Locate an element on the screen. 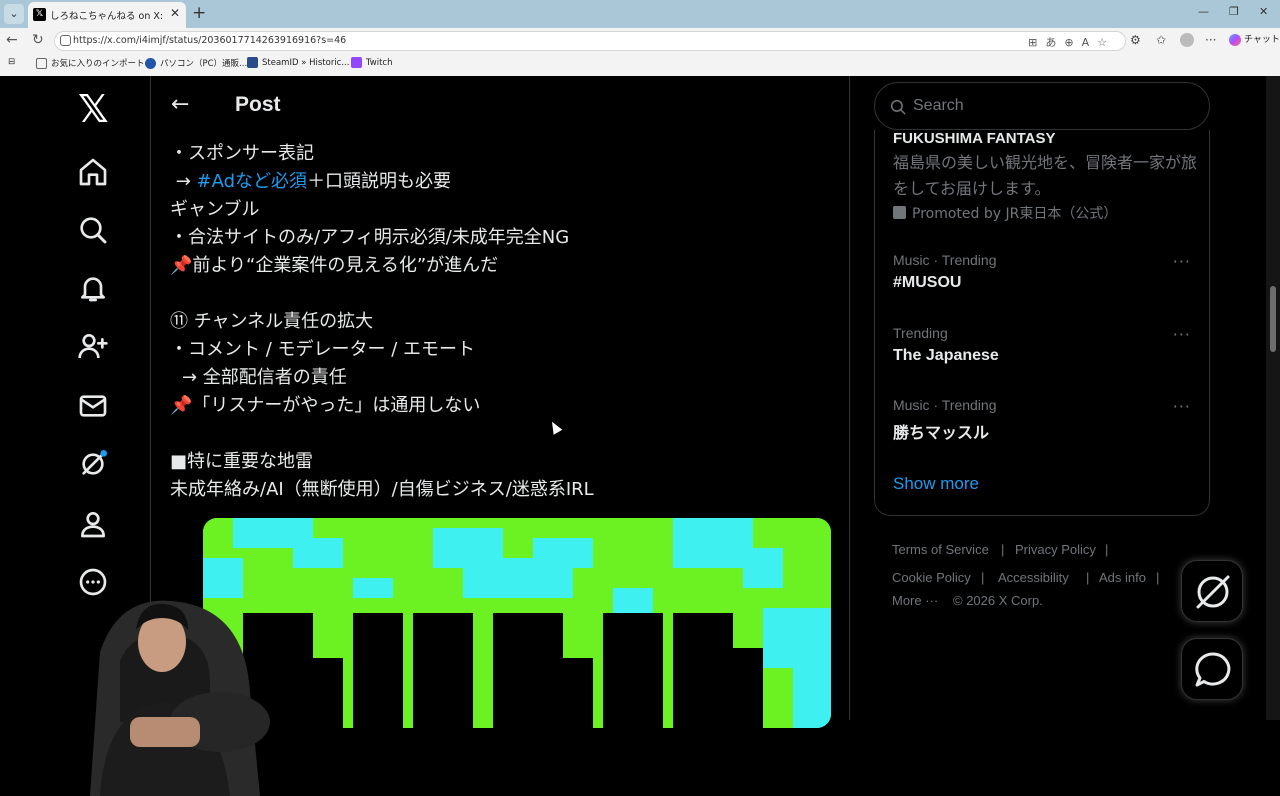  browser-tab: 𝕏 しろねこちゃんねる on X: 『KICK/規約 ✕ is located at coordinates (107, 15).